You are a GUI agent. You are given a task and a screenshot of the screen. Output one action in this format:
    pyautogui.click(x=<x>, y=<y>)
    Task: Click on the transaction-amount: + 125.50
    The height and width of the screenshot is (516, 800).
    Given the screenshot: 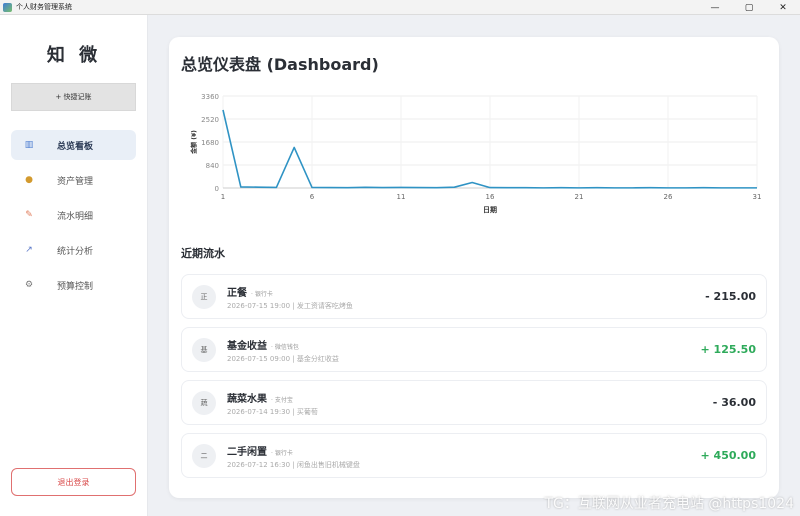 What is the action you would take?
    pyautogui.click(x=728, y=349)
    